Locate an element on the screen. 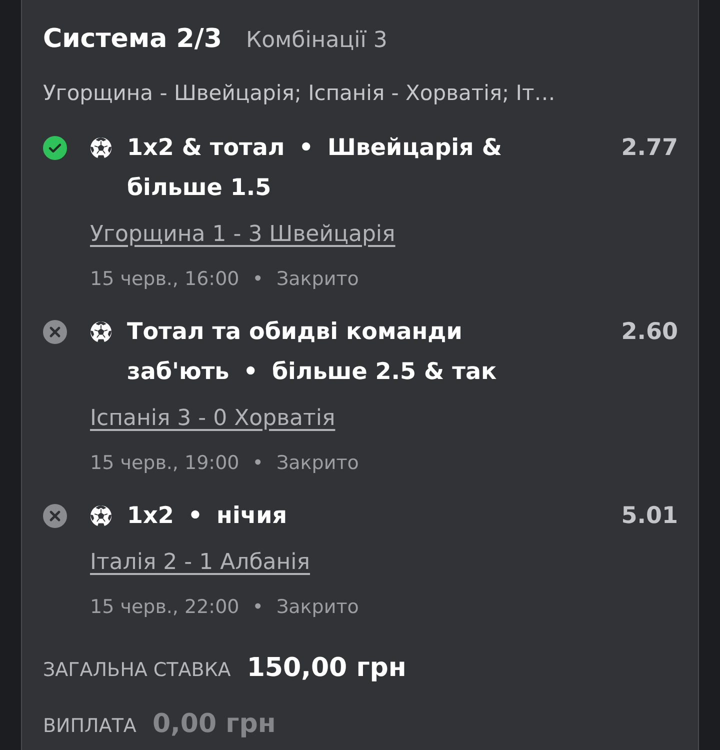 This screenshot has height=750, width=720. total-stake-label: ЗАГАЛЬНА СТАВКА is located at coordinates (137, 670).